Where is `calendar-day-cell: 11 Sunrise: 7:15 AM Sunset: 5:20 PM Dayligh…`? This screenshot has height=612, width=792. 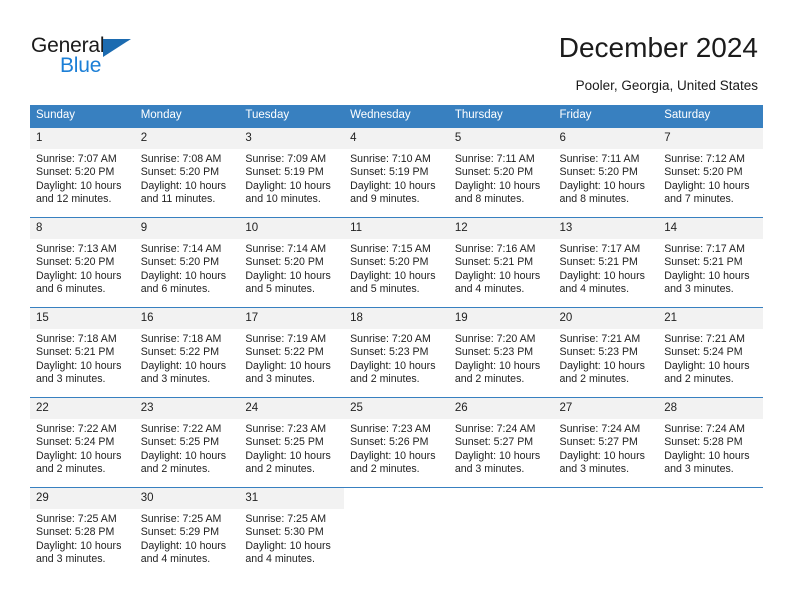 calendar-day-cell: 11 Sunrise: 7:15 AM Sunset: 5:20 PM Dayligh… is located at coordinates (396, 262).